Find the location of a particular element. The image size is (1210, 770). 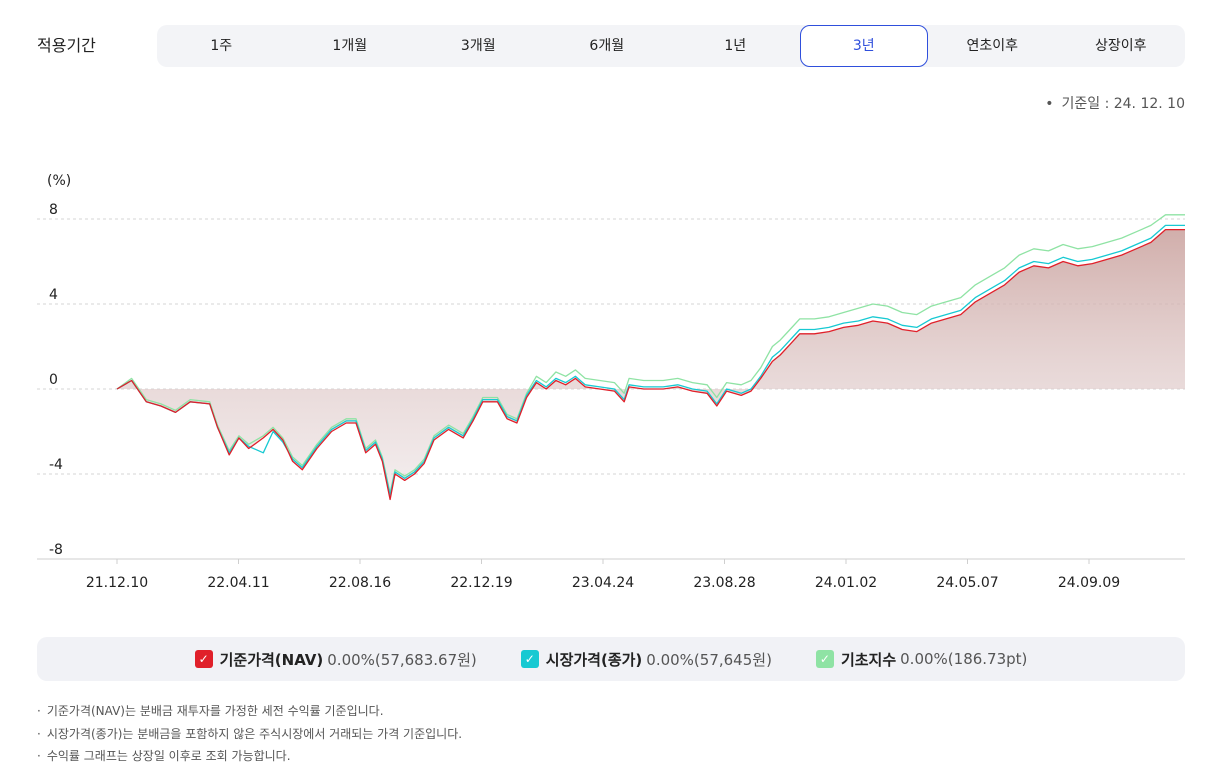

tab-1w: 1주 is located at coordinates (221, 46).